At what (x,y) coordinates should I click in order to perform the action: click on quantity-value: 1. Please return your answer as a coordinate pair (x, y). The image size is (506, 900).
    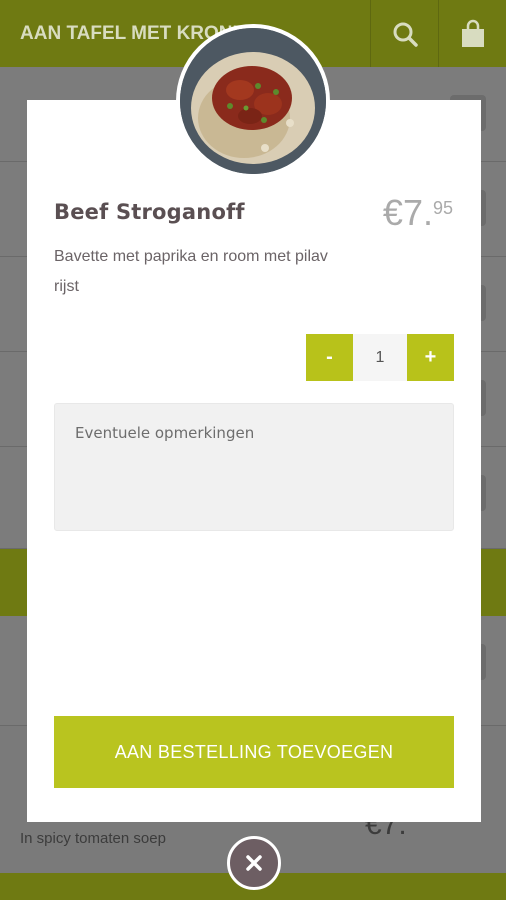
    Looking at the image, I should click on (380, 357).